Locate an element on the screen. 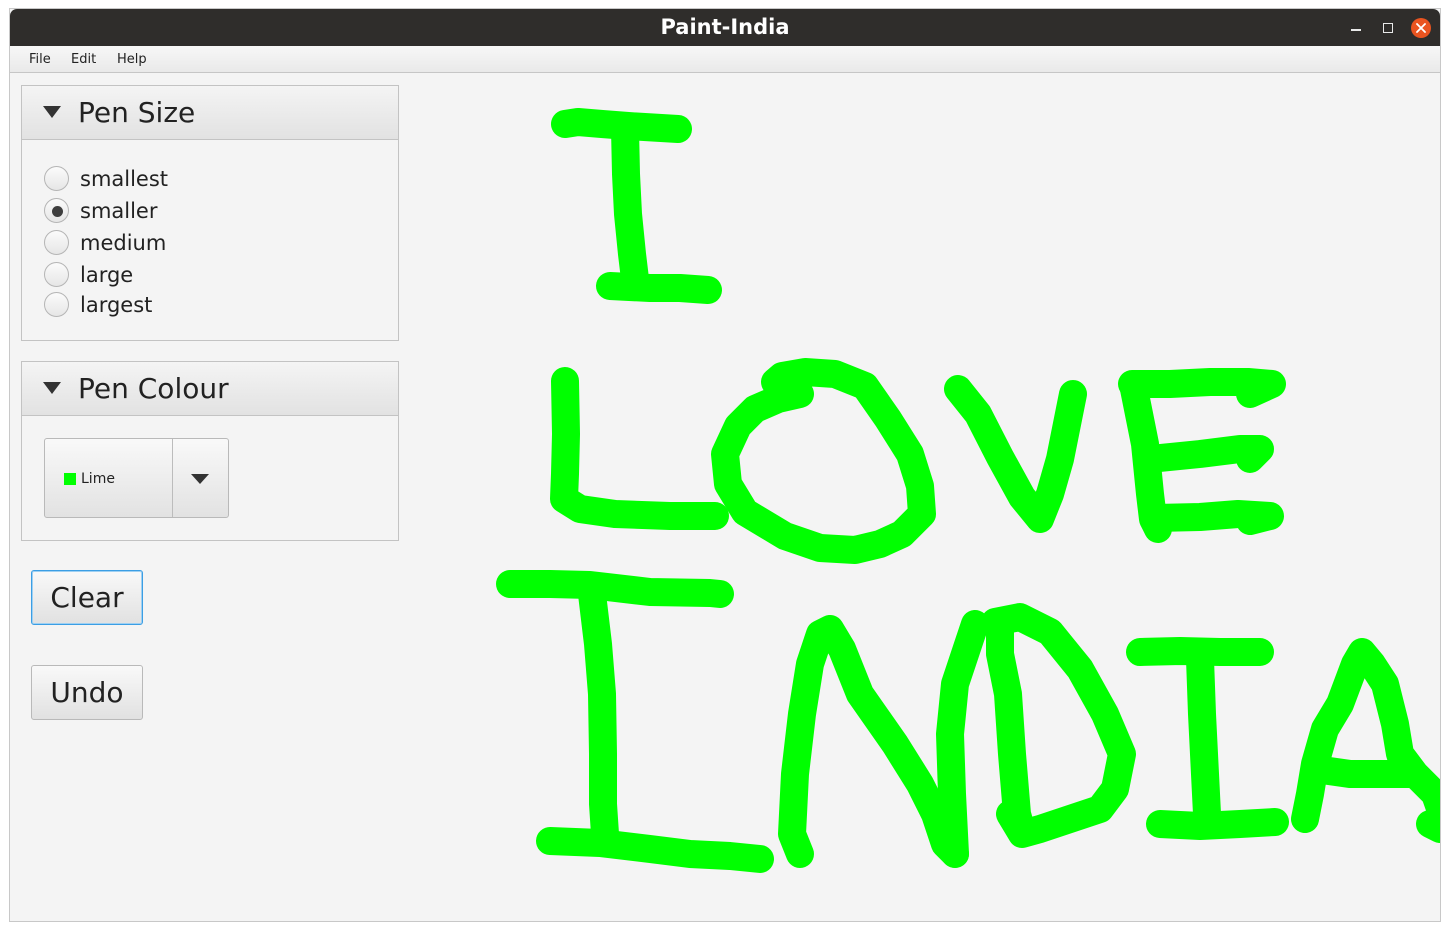  pen-colour-title: Pen Colour is located at coordinates (153, 388).